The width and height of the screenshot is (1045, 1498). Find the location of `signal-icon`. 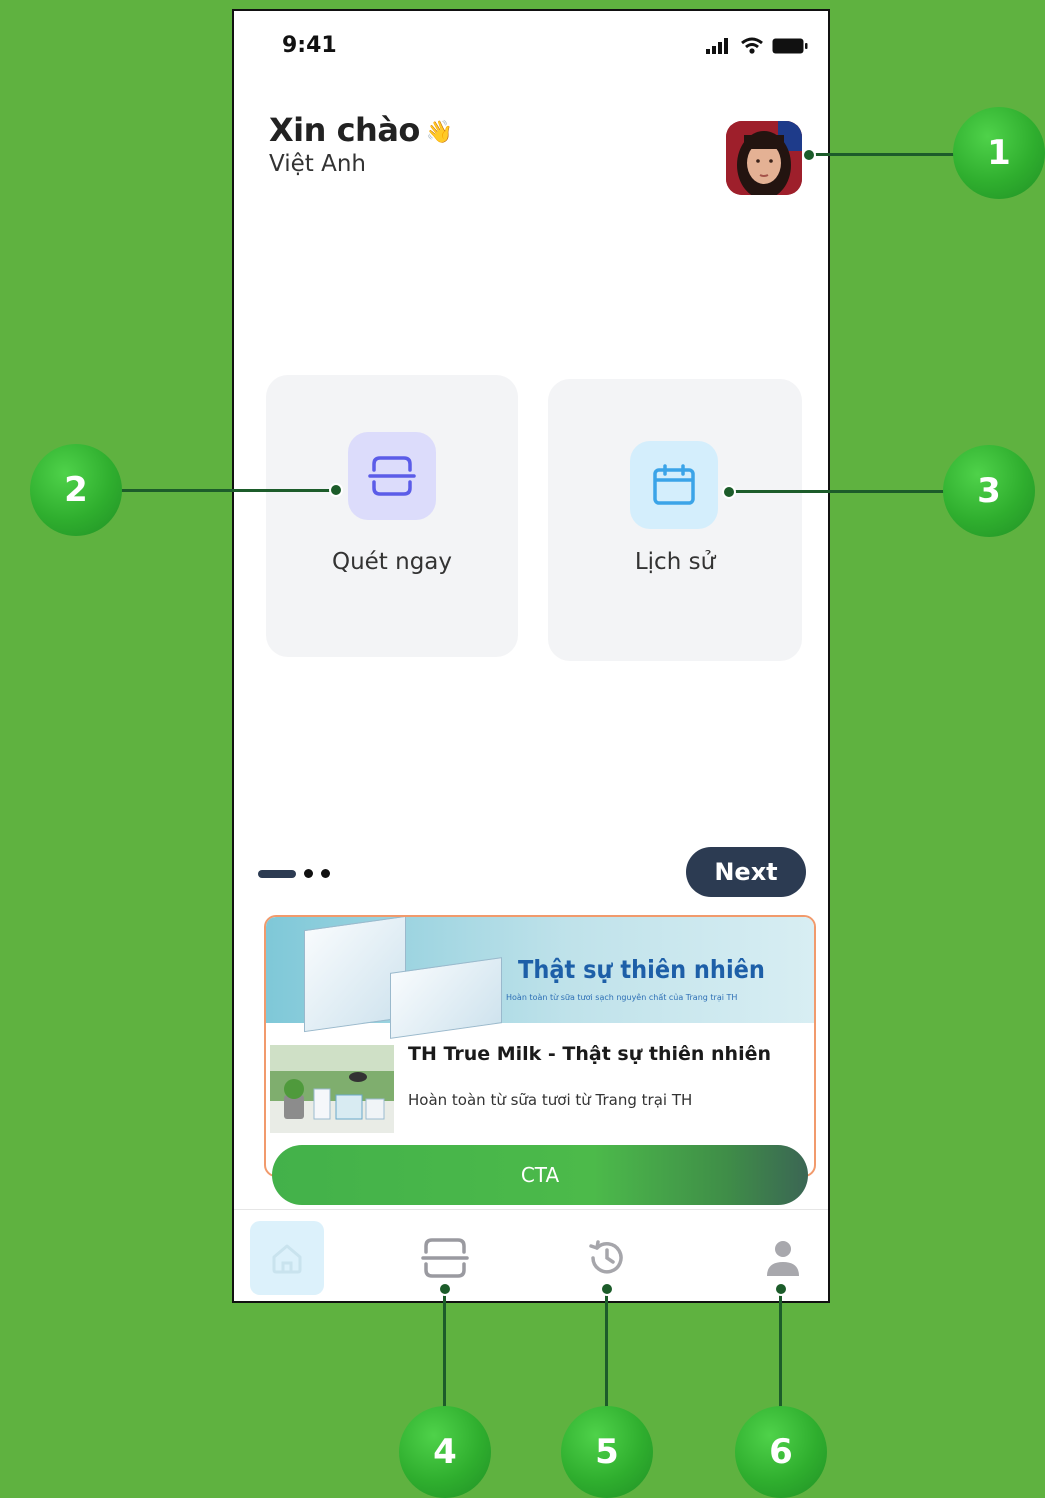

signal-icon is located at coordinates (717, 46).